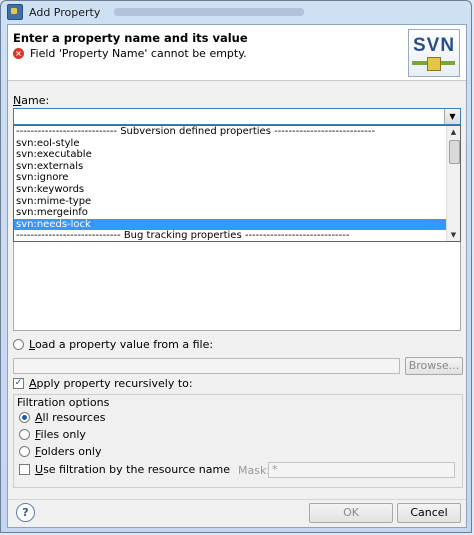  Describe the element at coordinates (70, 417) in the screenshot. I see `all-resources-label: All resources` at that location.